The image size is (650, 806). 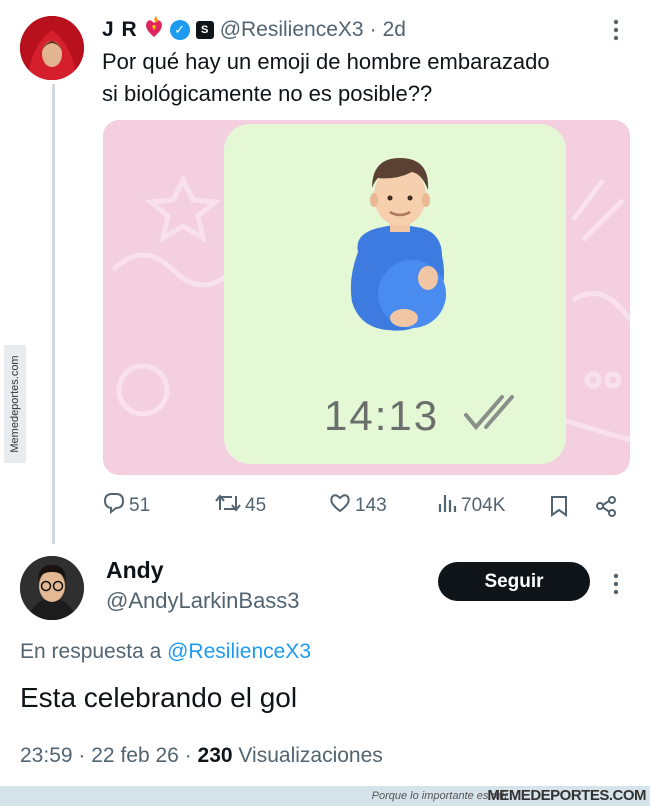 I want to click on reply-author-name: Andy, so click(x=135, y=570).